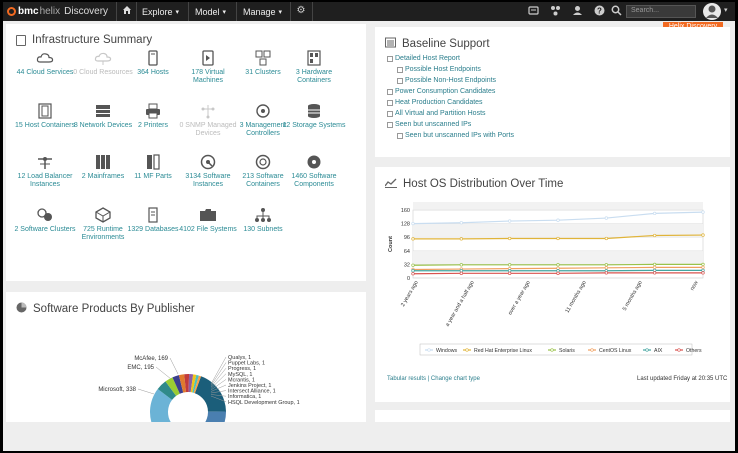  Describe the element at coordinates (435, 102) in the screenshot. I see `baseline-item: Heat Production Candidates` at that location.